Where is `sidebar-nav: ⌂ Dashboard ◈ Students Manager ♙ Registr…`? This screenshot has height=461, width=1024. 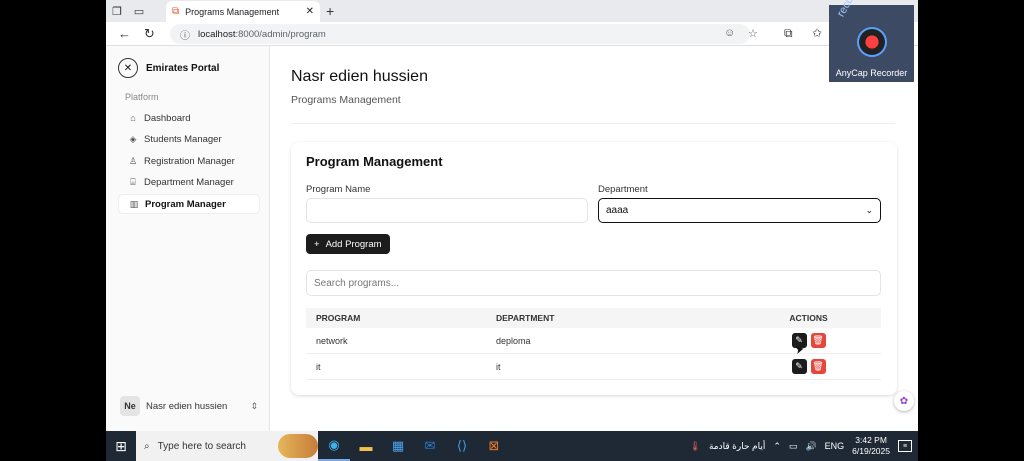 sidebar-nav: ⌂ Dashboard ◈ Students Manager ♙ Registr… is located at coordinates (189, 162).